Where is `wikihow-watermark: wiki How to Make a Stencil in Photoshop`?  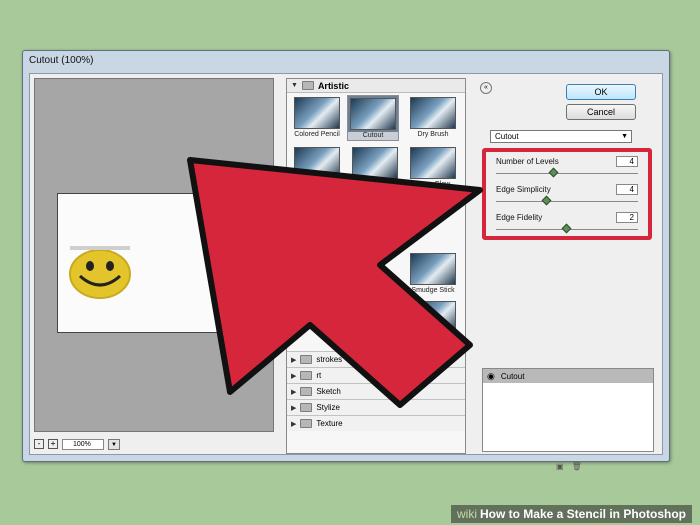 wikihow-watermark: wiki How to Make a Stencil in Photoshop is located at coordinates (571, 514).